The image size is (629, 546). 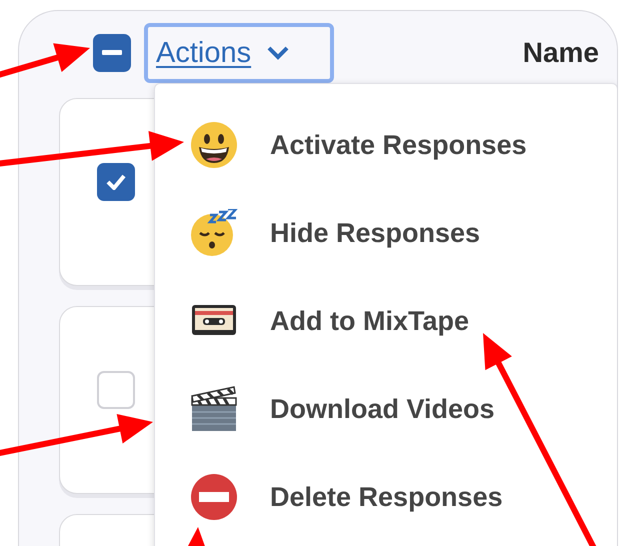 What do you see at coordinates (214, 497) in the screenshot?
I see `no-entry-icon` at bounding box center [214, 497].